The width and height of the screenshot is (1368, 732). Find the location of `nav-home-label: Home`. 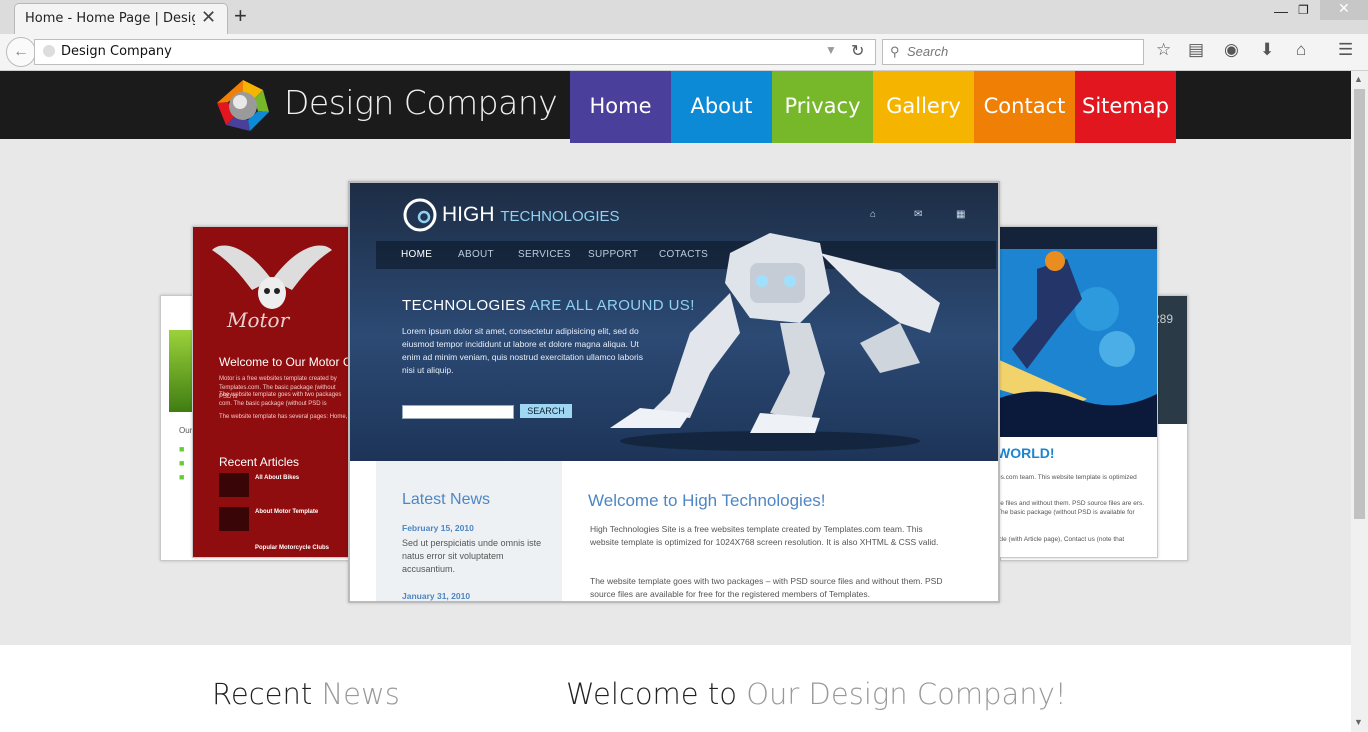

nav-home-label: Home is located at coordinates (620, 106).